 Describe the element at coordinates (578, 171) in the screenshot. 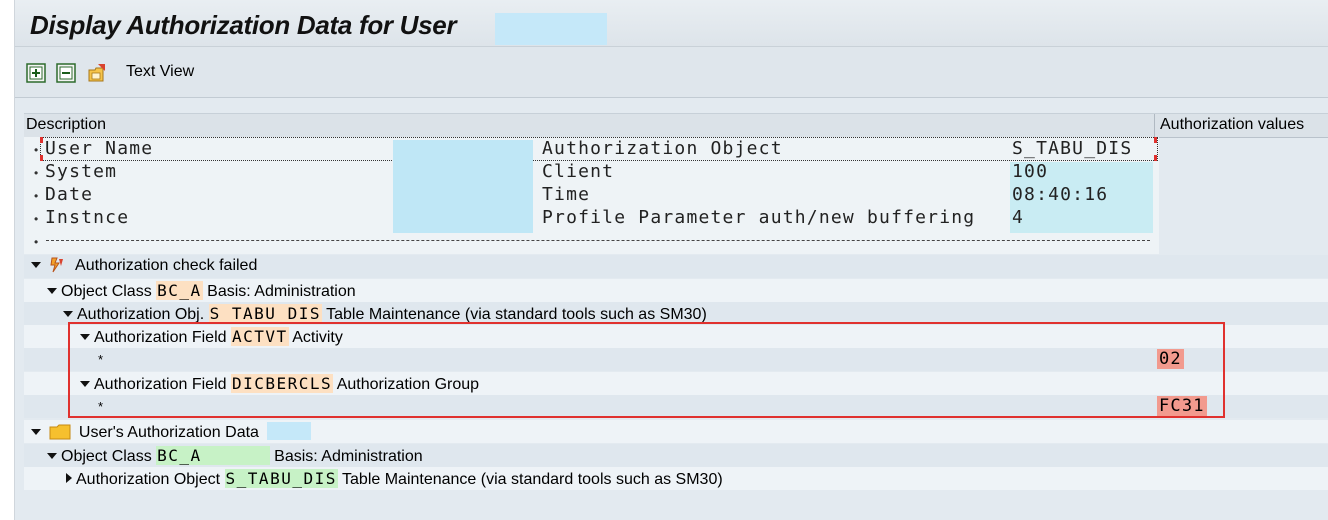

I see `info-key-client: Client` at that location.